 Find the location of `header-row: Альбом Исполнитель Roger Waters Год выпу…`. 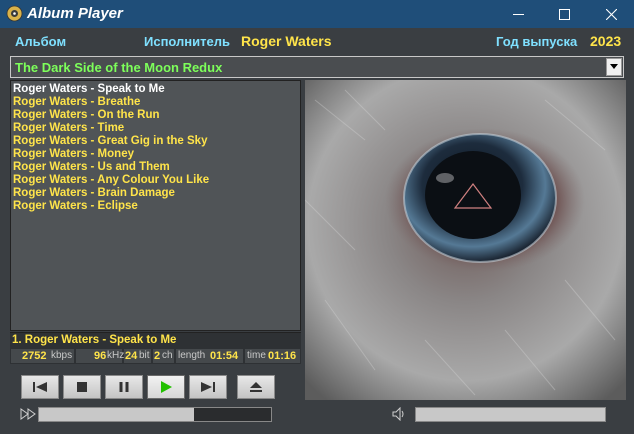

header-row: Альбом Исполнитель Roger Waters Год выпу… is located at coordinates (317, 42).